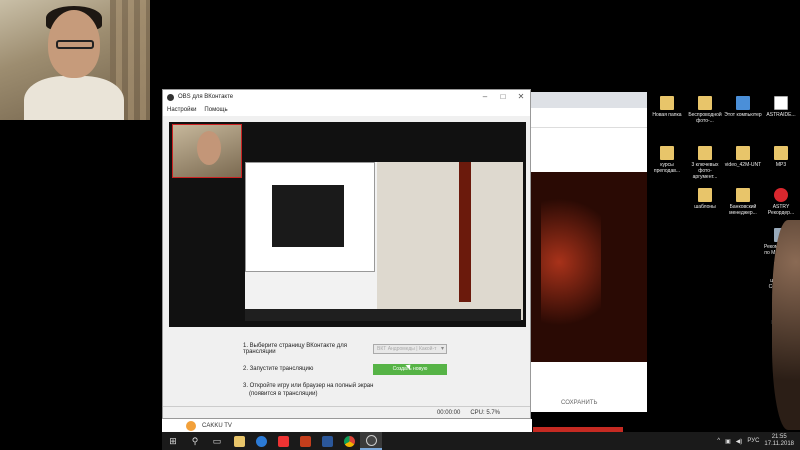 The image size is (800, 450). What do you see at coordinates (705, 207) in the screenshot?
I see `desktop-icon-label: шаблоны` at bounding box center [705, 207].